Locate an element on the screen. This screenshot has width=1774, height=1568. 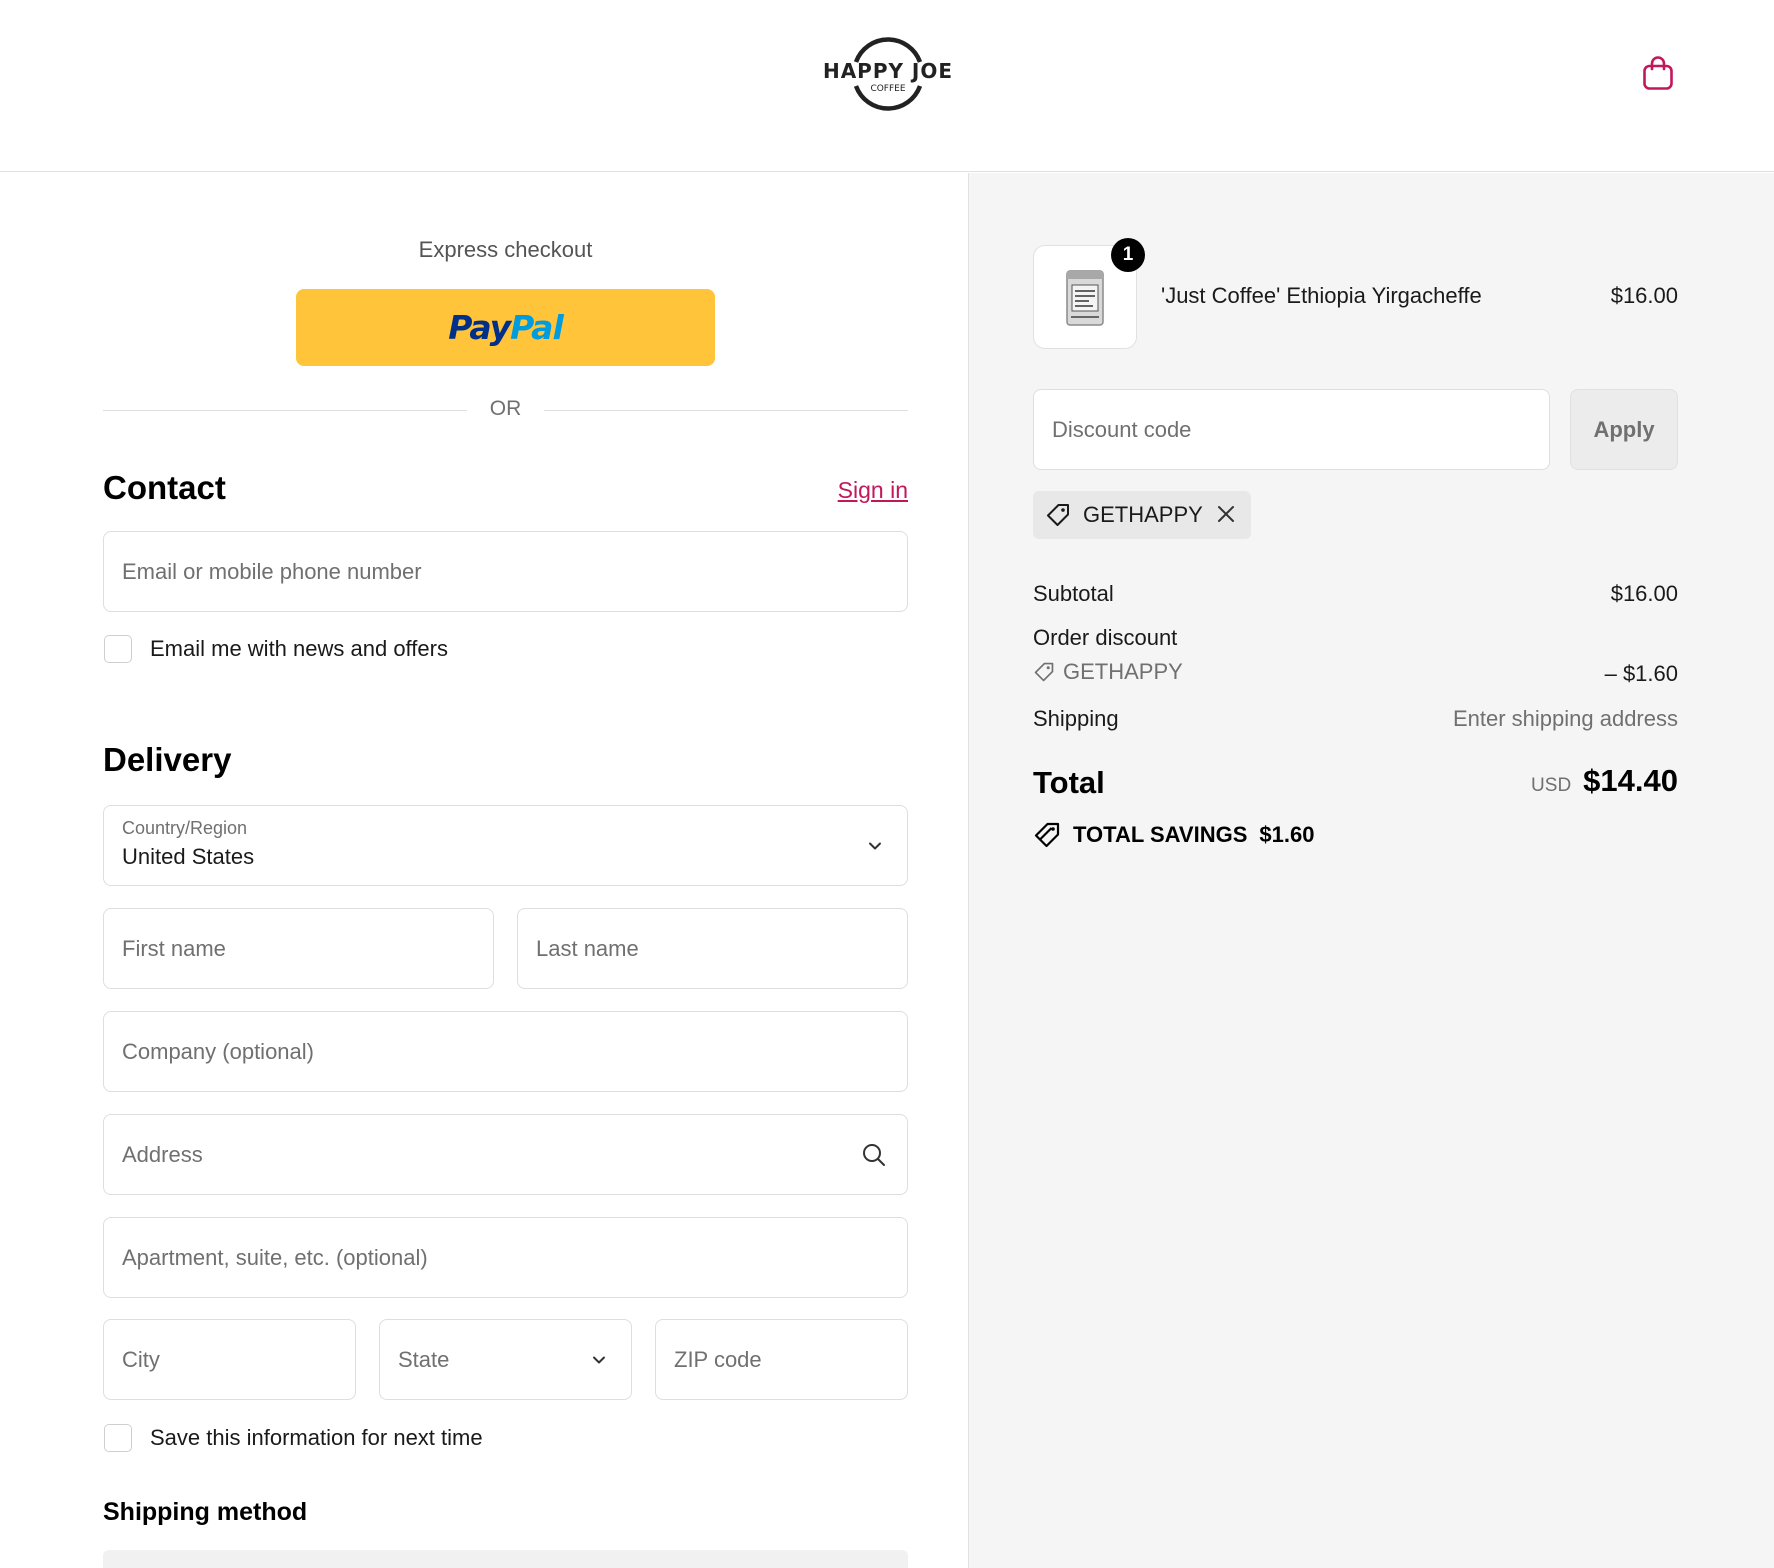
paypal-logo-pal: Pal is located at coordinates (537, 327).